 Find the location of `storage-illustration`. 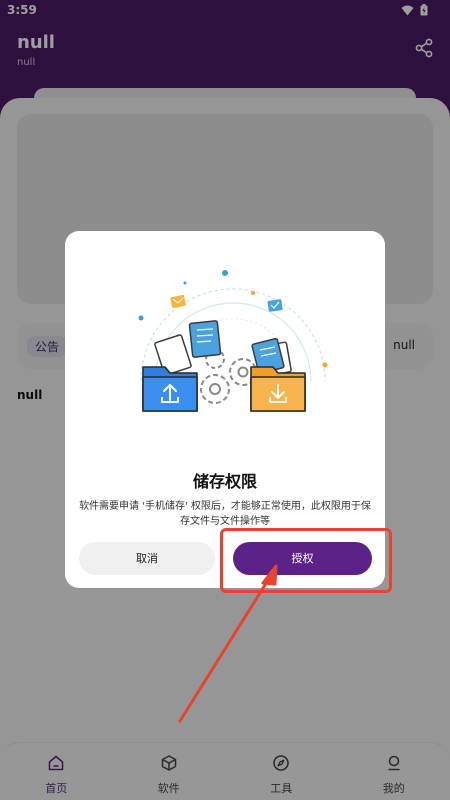

storage-illustration is located at coordinates (233, 341).